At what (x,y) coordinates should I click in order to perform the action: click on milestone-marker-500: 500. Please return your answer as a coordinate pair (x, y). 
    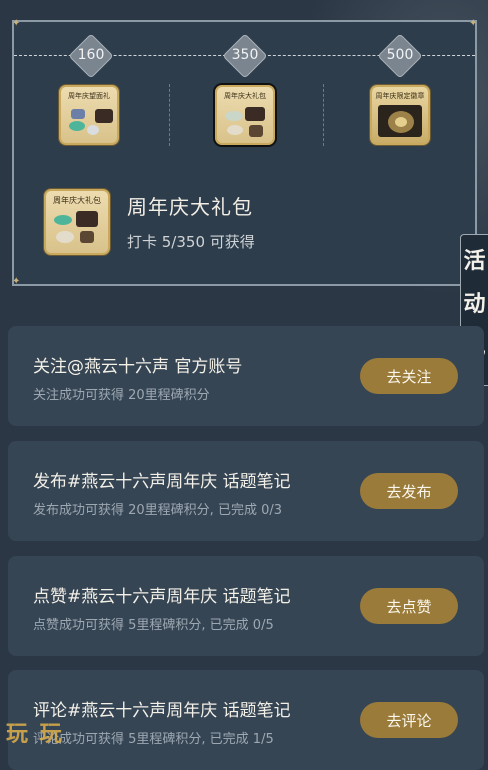
    Looking at the image, I should click on (400, 56).